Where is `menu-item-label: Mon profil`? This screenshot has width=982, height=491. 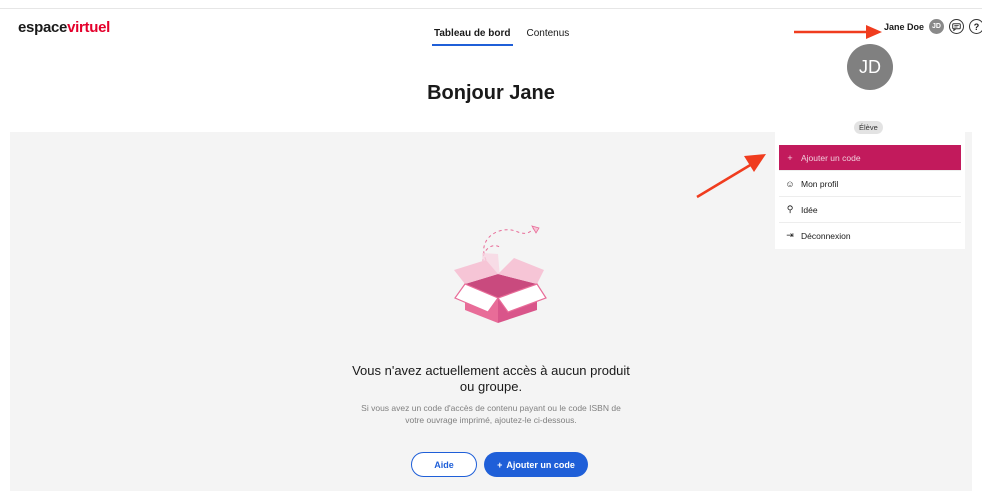 menu-item-label: Mon profil is located at coordinates (820, 183).